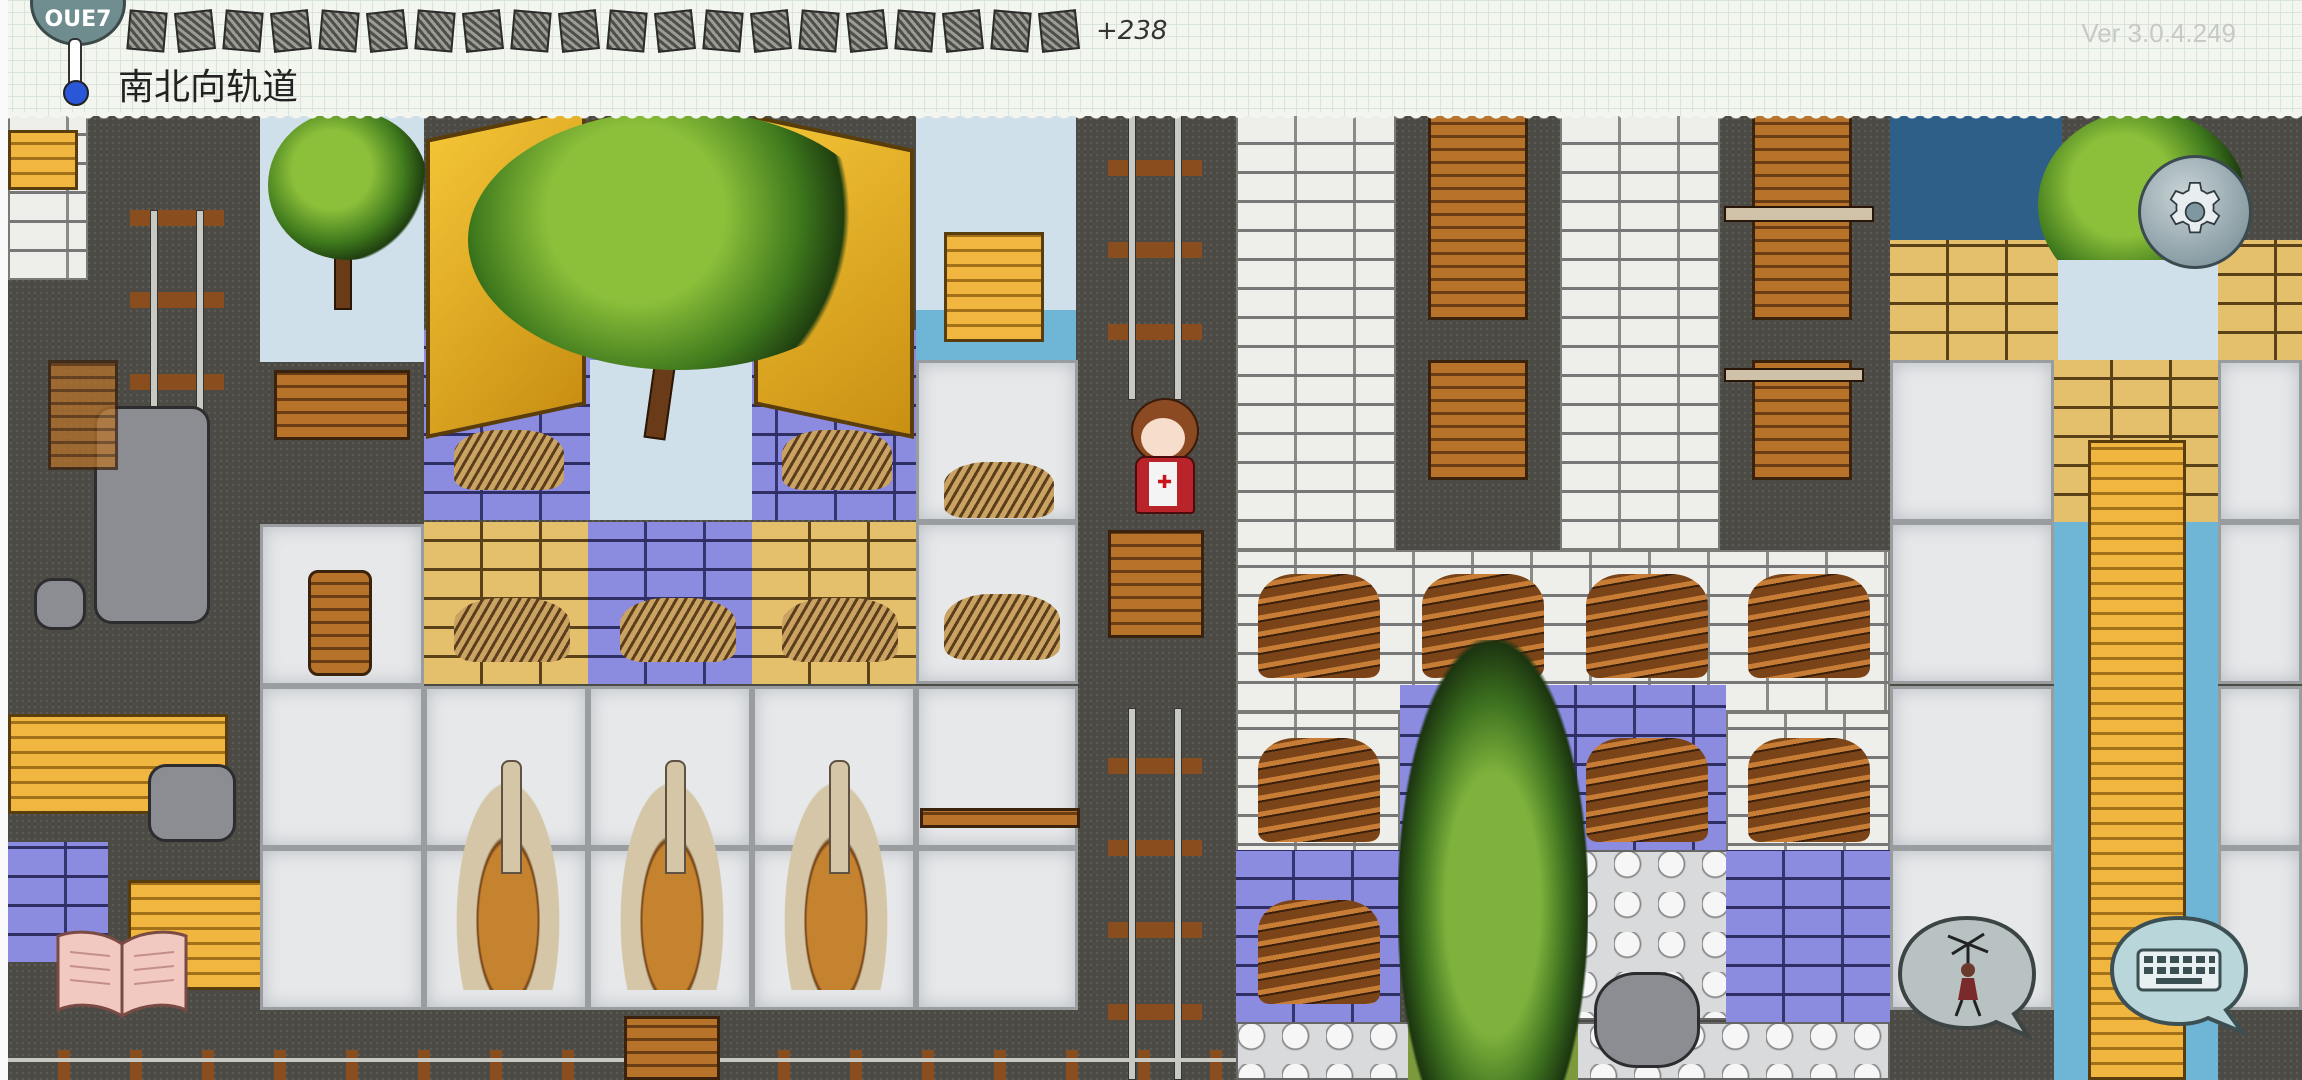 The height and width of the screenshot is (1080, 2302). What do you see at coordinates (1000, 818) in the screenshot?
I see `wooden-log` at bounding box center [1000, 818].